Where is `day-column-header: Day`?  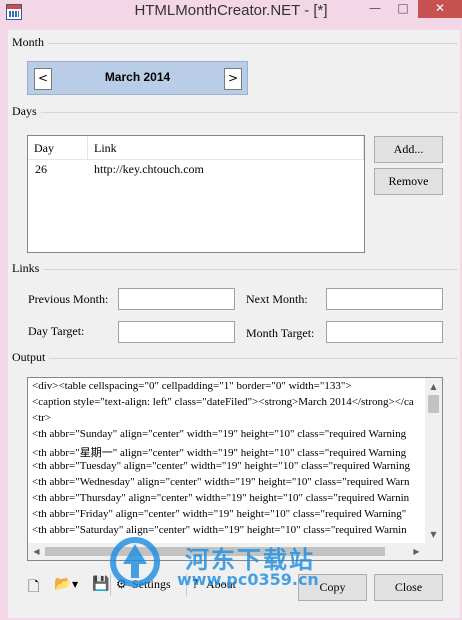 day-column-header: Day is located at coordinates (58, 148).